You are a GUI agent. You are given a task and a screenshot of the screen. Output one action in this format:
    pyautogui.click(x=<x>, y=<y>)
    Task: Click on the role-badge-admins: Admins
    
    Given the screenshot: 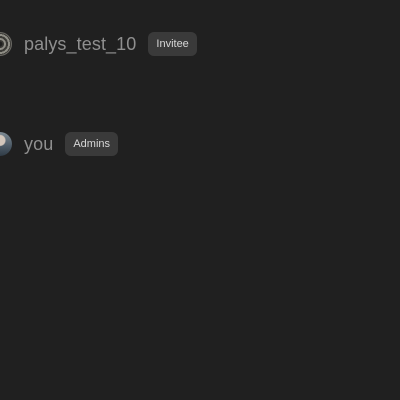 What is the action you would take?
    pyautogui.click(x=92, y=144)
    